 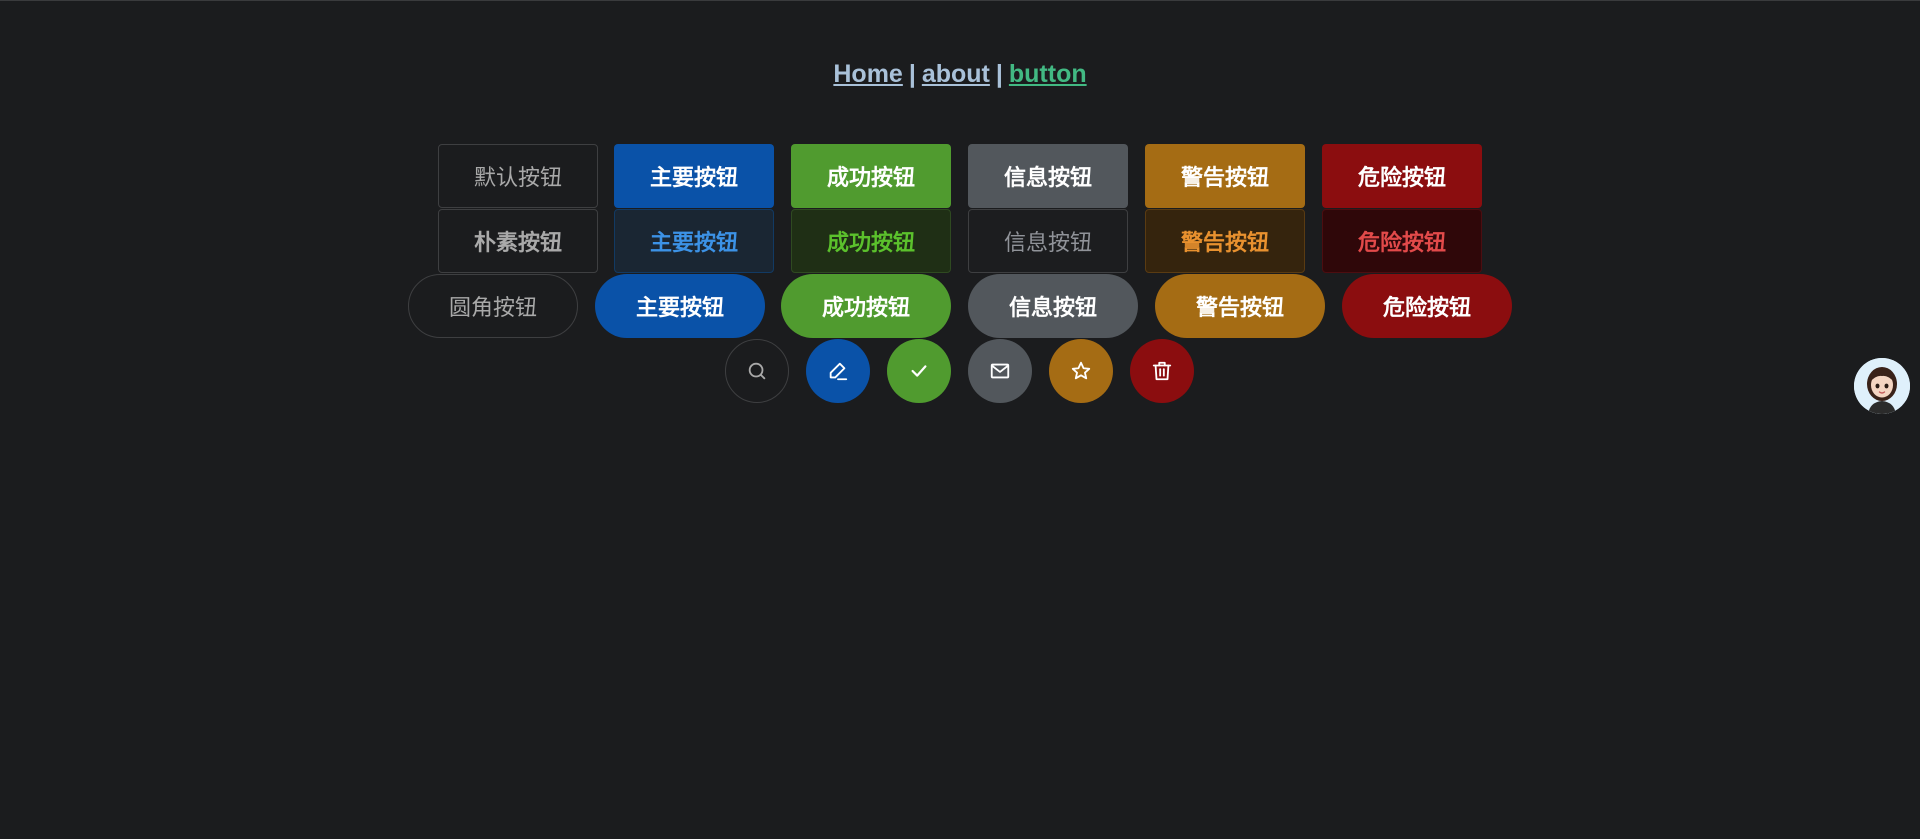 What do you see at coordinates (1402, 176) in the screenshot?
I see `danger-button: 危险按钮` at bounding box center [1402, 176].